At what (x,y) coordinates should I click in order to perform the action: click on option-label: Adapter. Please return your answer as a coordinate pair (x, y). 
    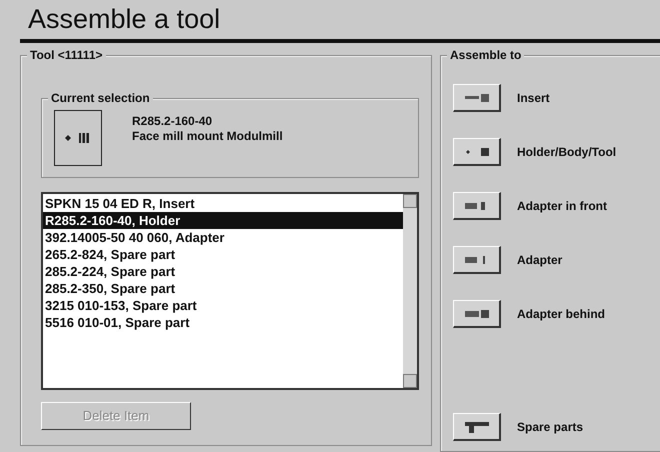
    Looking at the image, I should click on (539, 260).